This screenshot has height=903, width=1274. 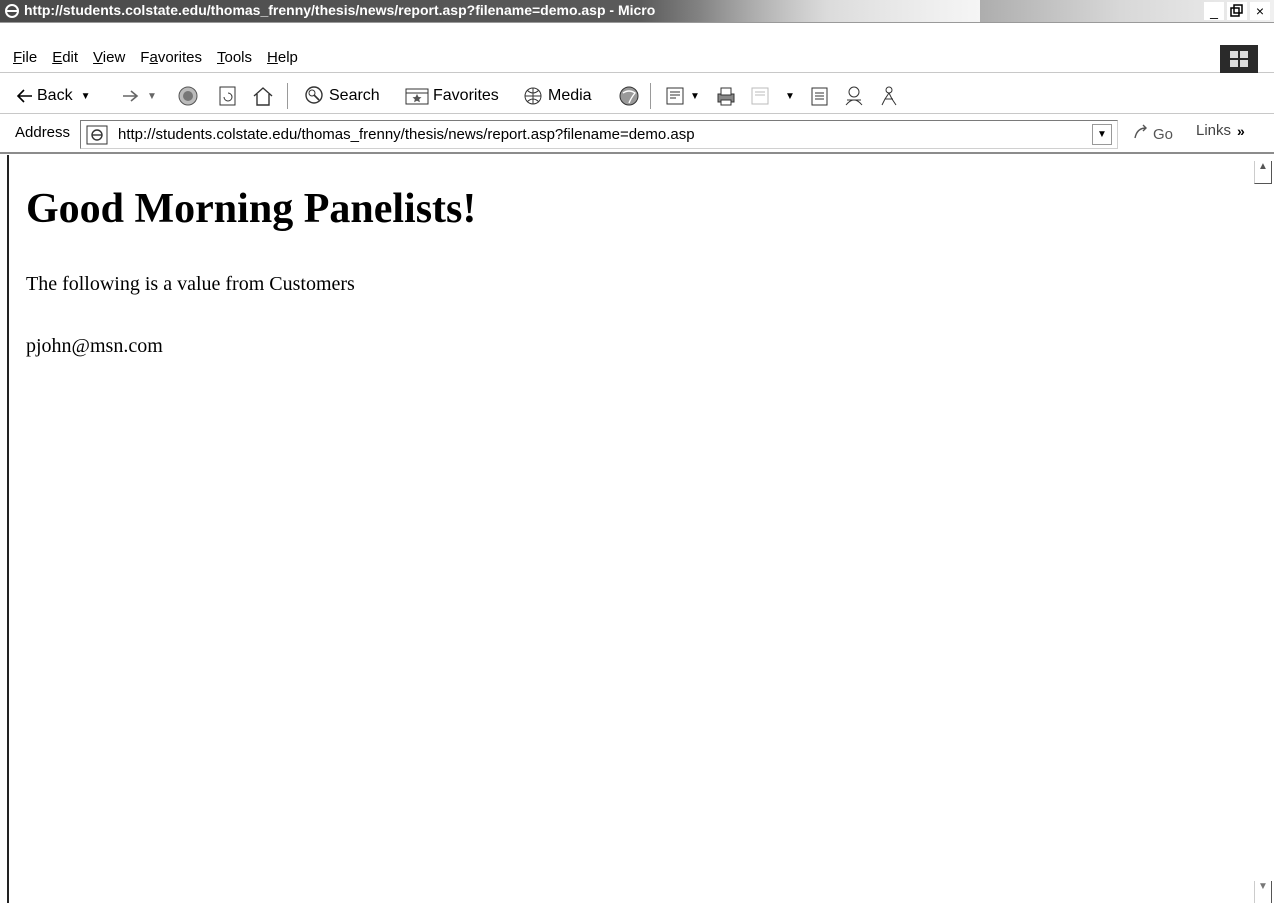 What do you see at coordinates (1263, 892) in the screenshot?
I see `scroll-down-icon: ▼` at bounding box center [1263, 892].